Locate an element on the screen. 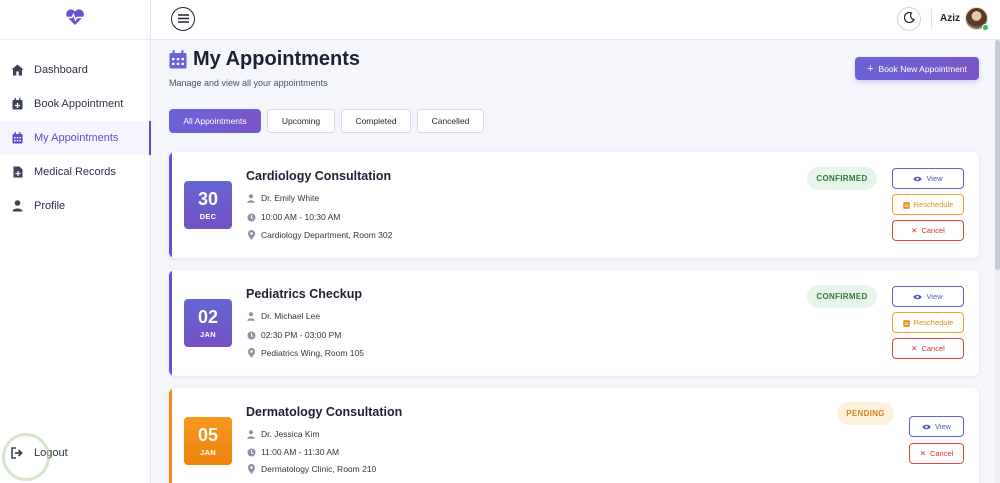 The height and width of the screenshot is (483, 1000). location-line: Cardiology Department, Room 302 is located at coordinates (319, 235).